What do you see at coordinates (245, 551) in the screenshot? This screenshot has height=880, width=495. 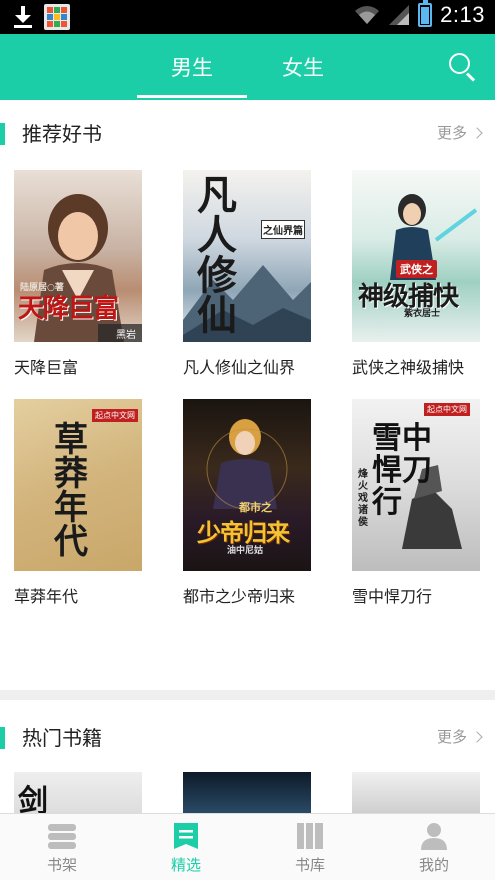 I see `cover-author: 油中尼姑` at bounding box center [245, 551].